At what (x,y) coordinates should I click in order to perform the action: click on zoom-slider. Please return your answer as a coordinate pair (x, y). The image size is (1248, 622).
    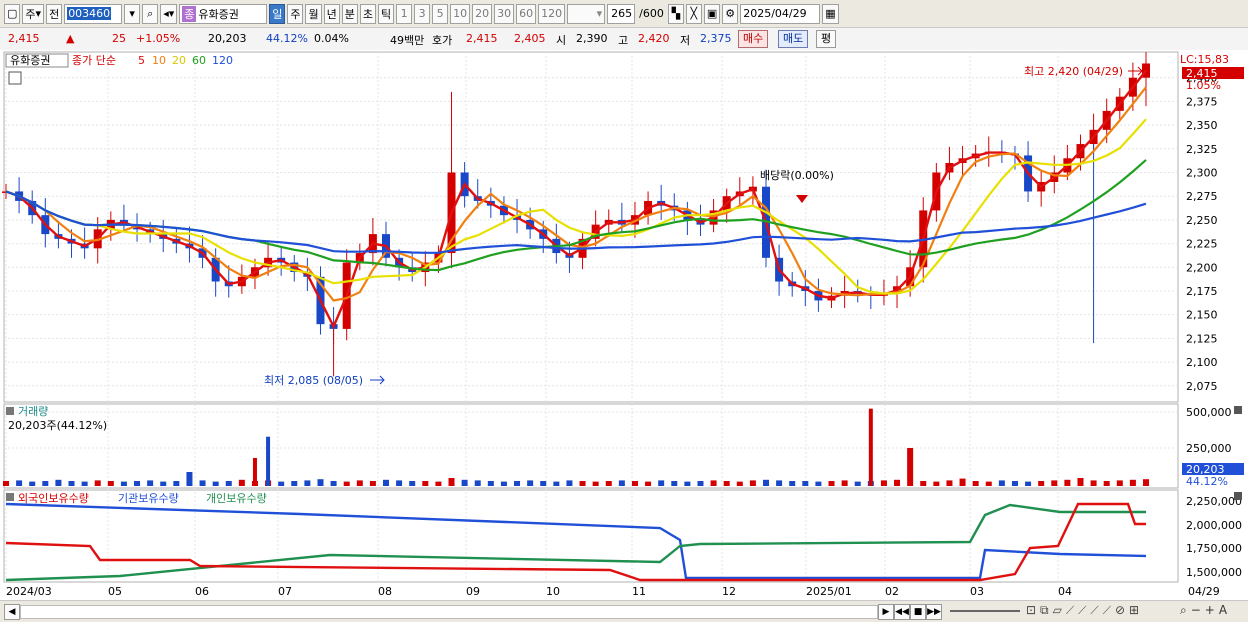
    Looking at the image, I should click on (985, 611).